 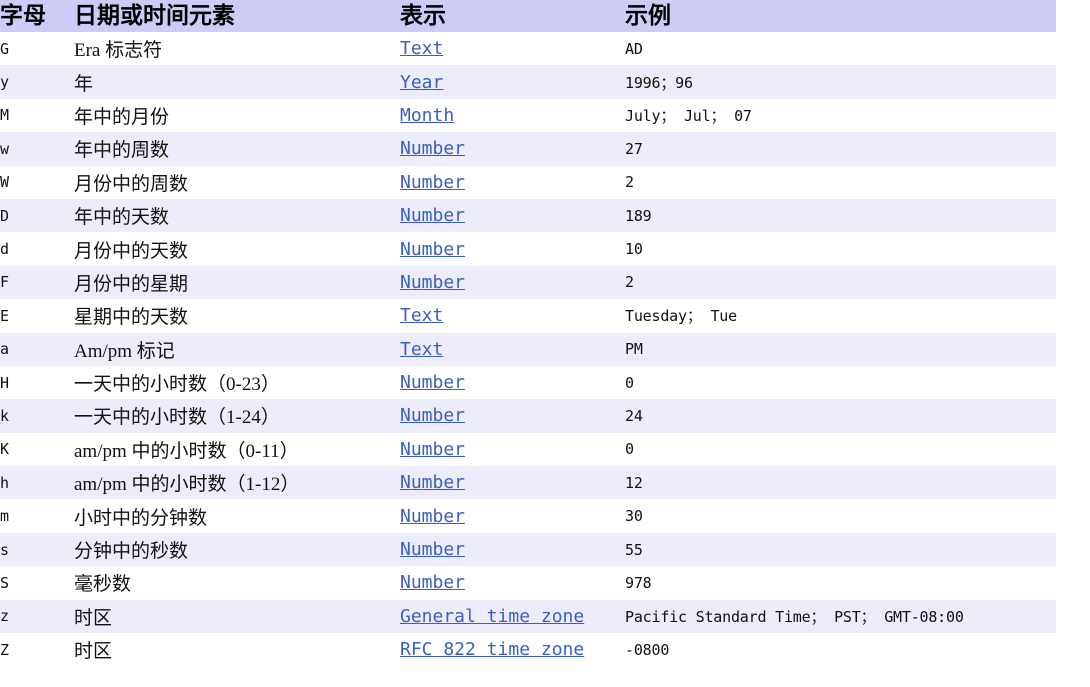 I want to click on cell-letter: G, so click(x=37, y=49).